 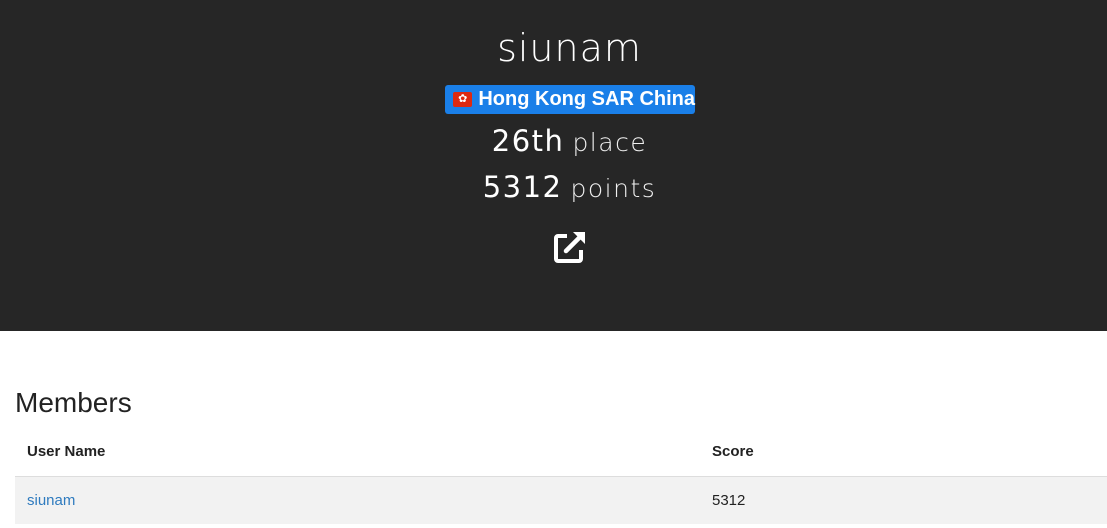 I want to click on country-badge: ✿ Hong Kong SAR China, so click(x=570, y=99).